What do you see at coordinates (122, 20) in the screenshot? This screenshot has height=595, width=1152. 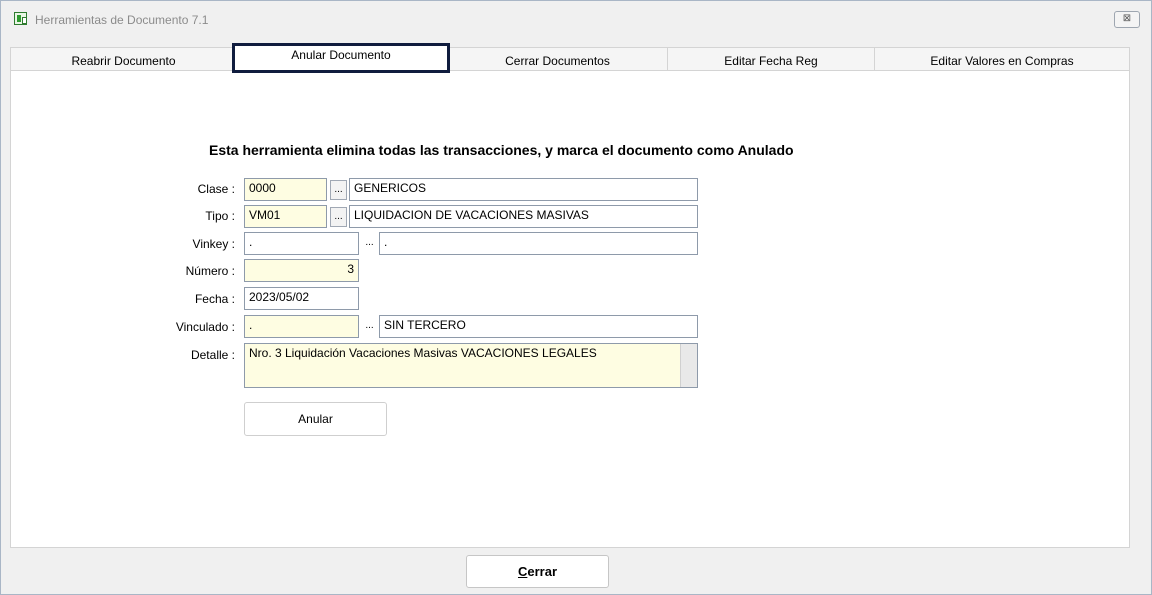 I see `window-title: Herramientas de Documento 7.1` at bounding box center [122, 20].